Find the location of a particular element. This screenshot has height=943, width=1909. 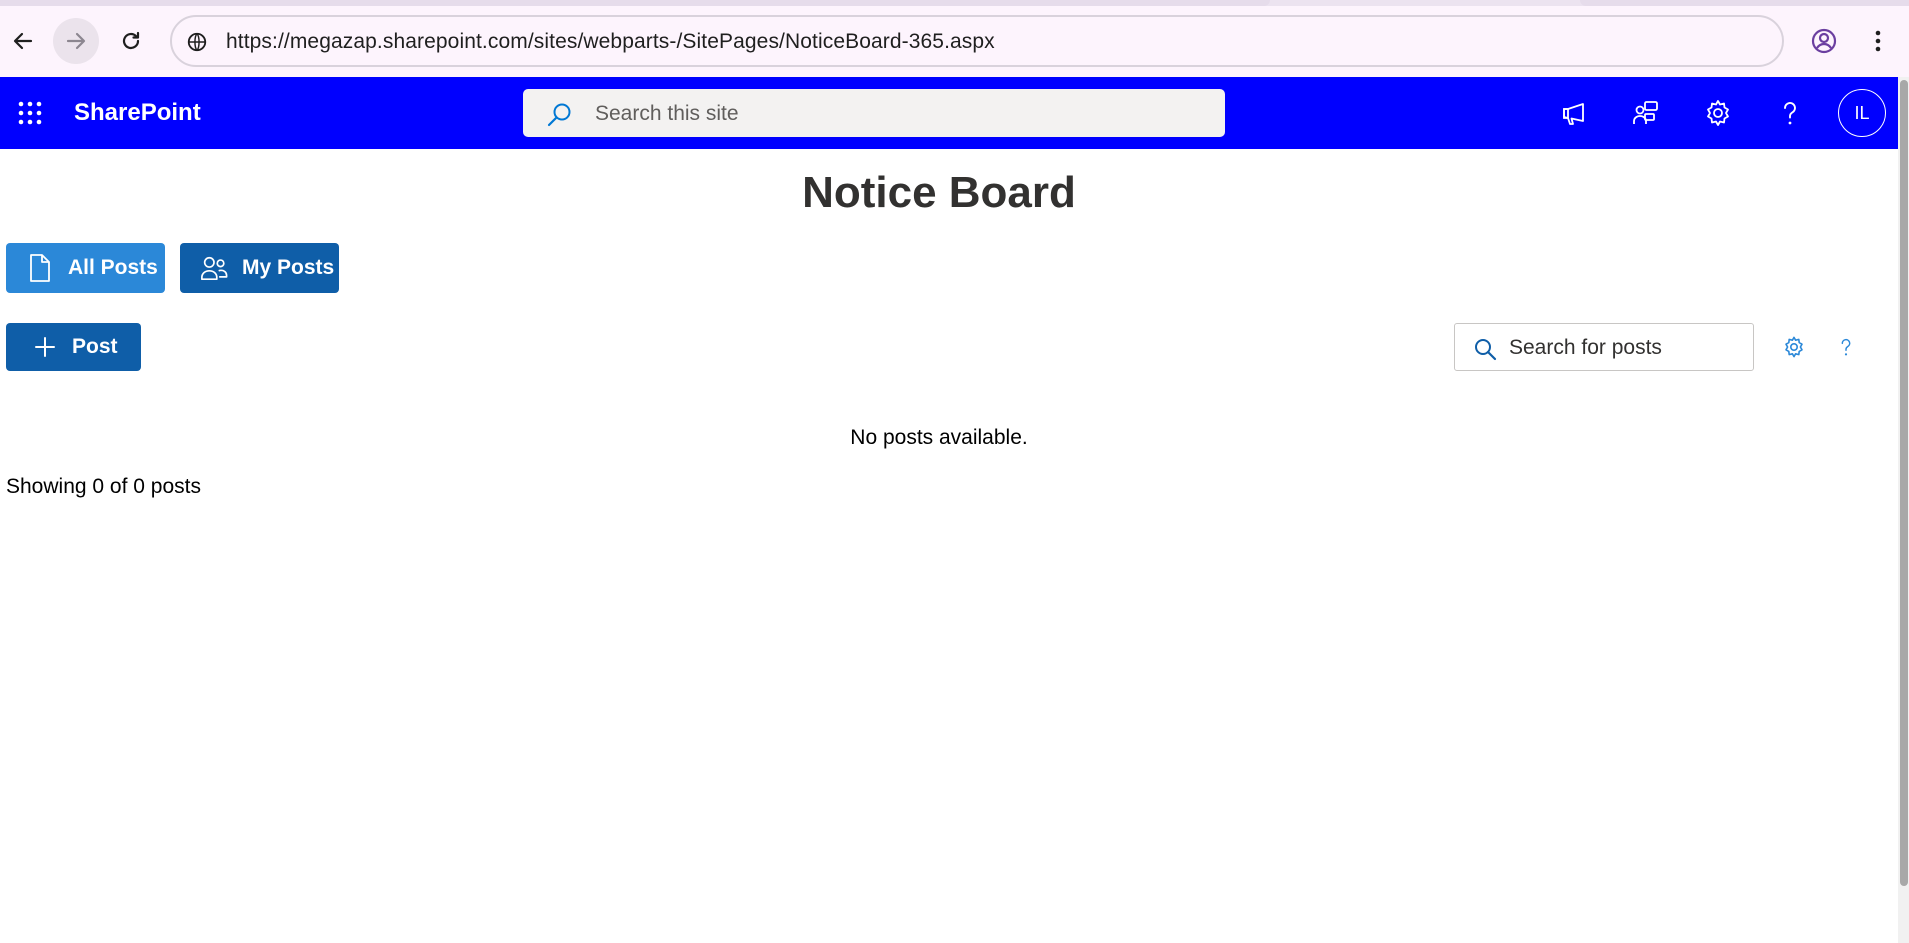

posts-search-input is located at coordinates (1624, 348).